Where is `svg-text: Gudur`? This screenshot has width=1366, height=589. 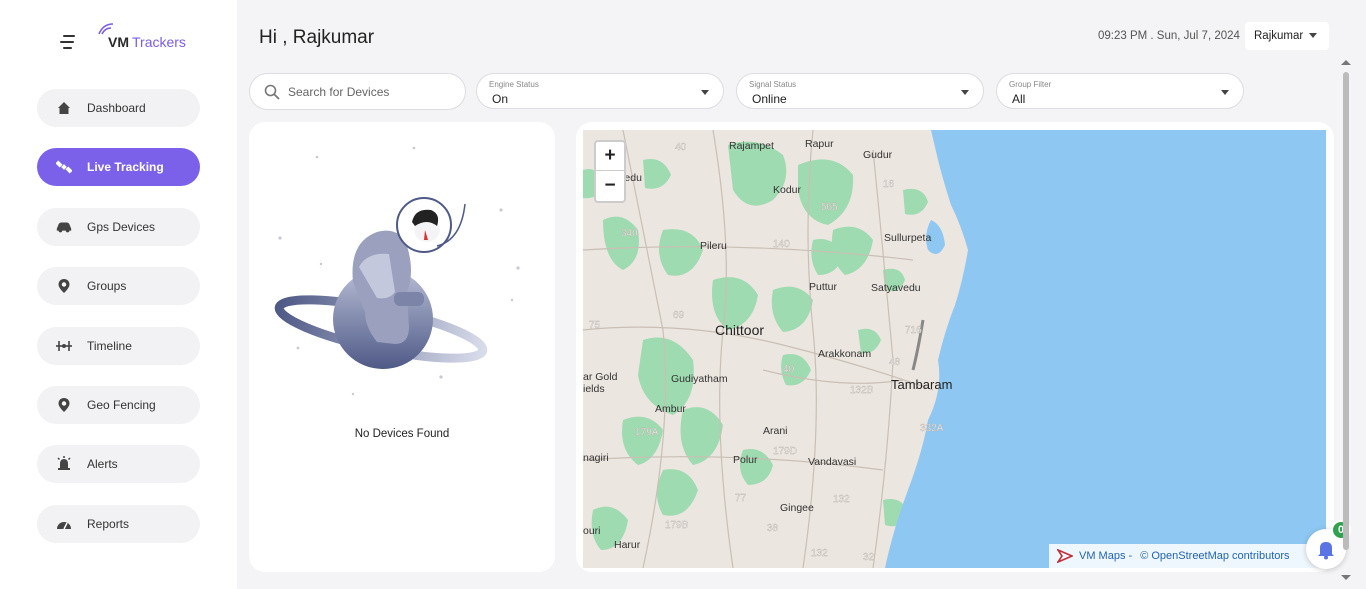 svg-text: Gudur is located at coordinates (878, 155).